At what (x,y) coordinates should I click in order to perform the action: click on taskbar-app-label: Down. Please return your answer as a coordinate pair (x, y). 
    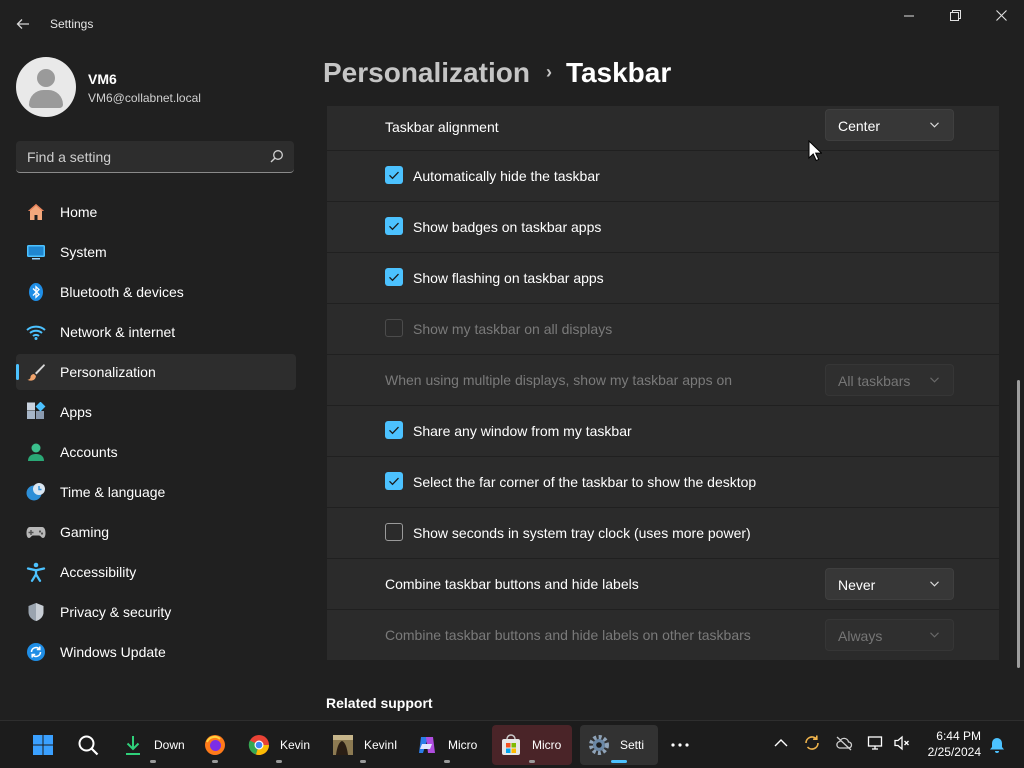
    Looking at the image, I should click on (169, 745).